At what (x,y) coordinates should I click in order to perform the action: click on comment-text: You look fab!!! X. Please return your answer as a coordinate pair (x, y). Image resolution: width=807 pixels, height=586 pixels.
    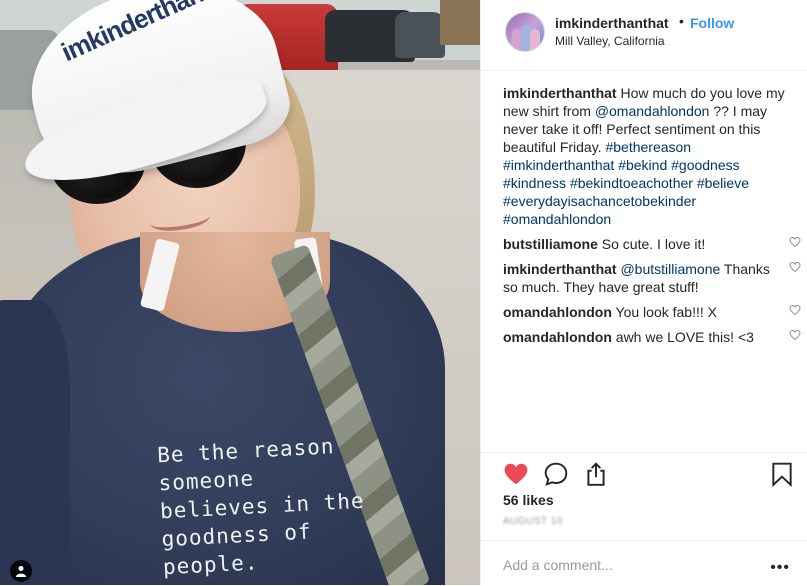
    Looking at the image, I should click on (664, 312).